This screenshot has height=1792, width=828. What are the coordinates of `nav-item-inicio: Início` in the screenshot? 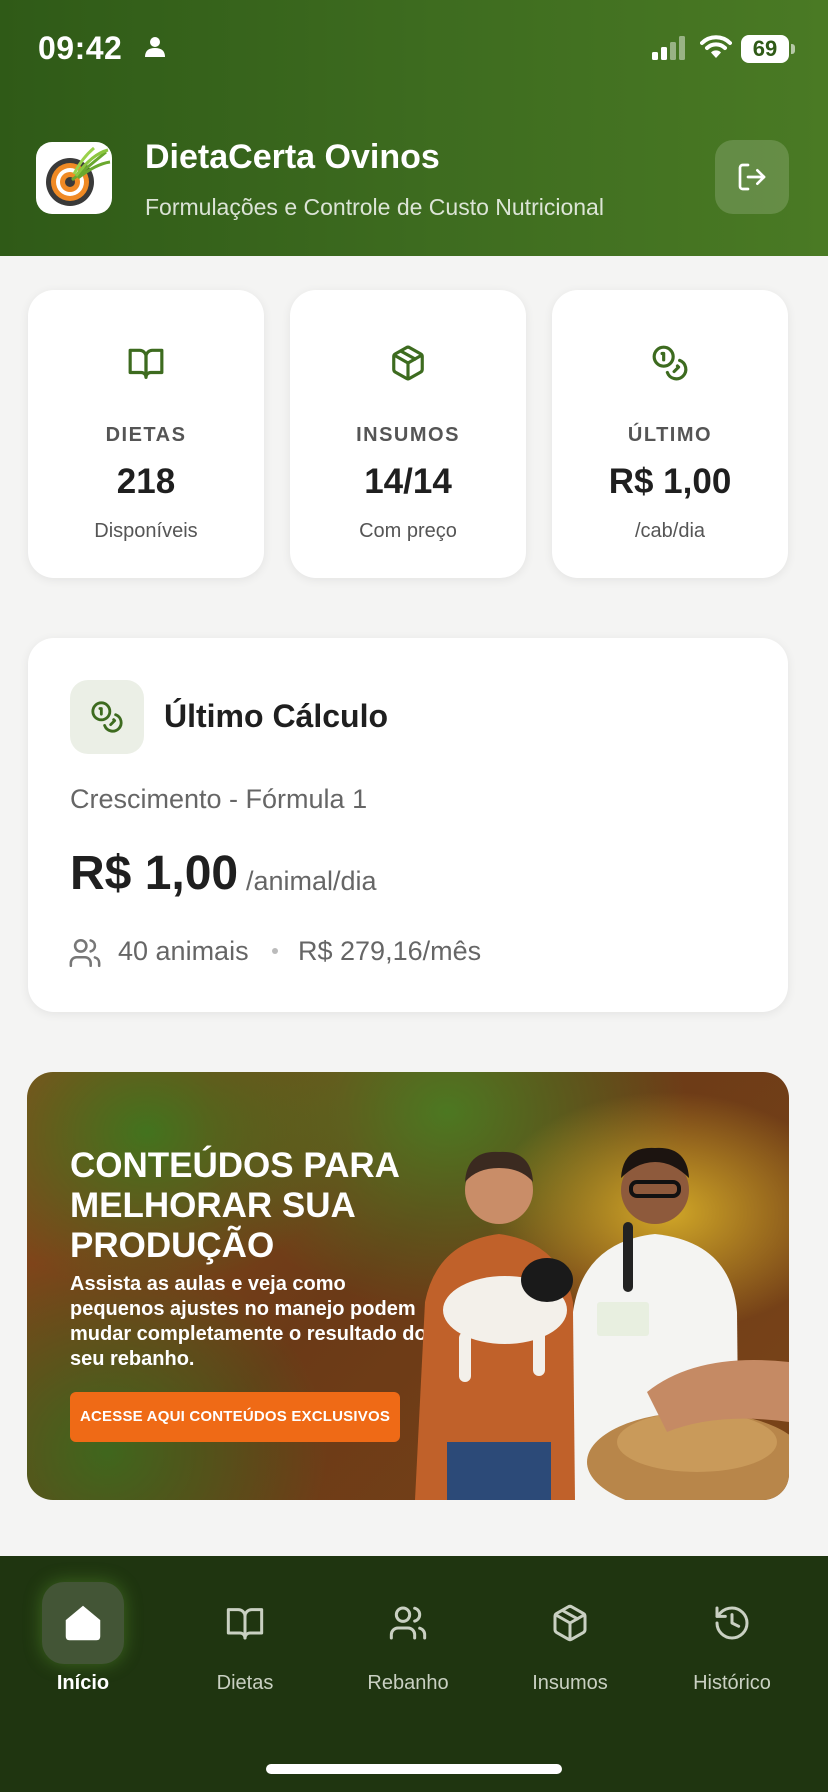 It's located at (83, 1626).